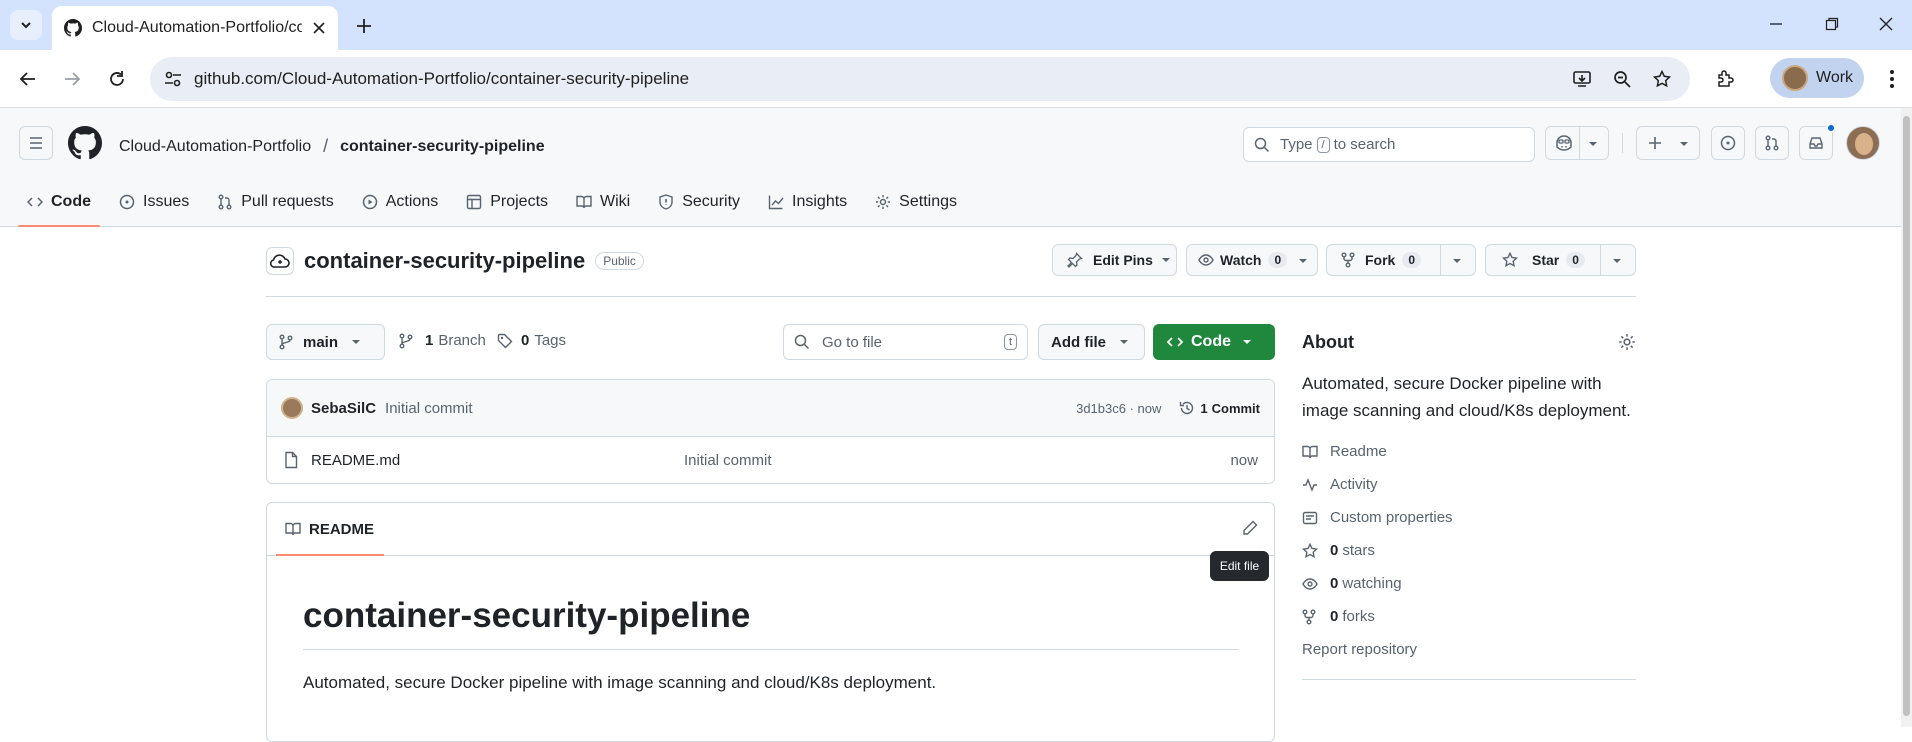  What do you see at coordinates (603, 202) in the screenshot?
I see `tab-wiki: Wiki` at bounding box center [603, 202].